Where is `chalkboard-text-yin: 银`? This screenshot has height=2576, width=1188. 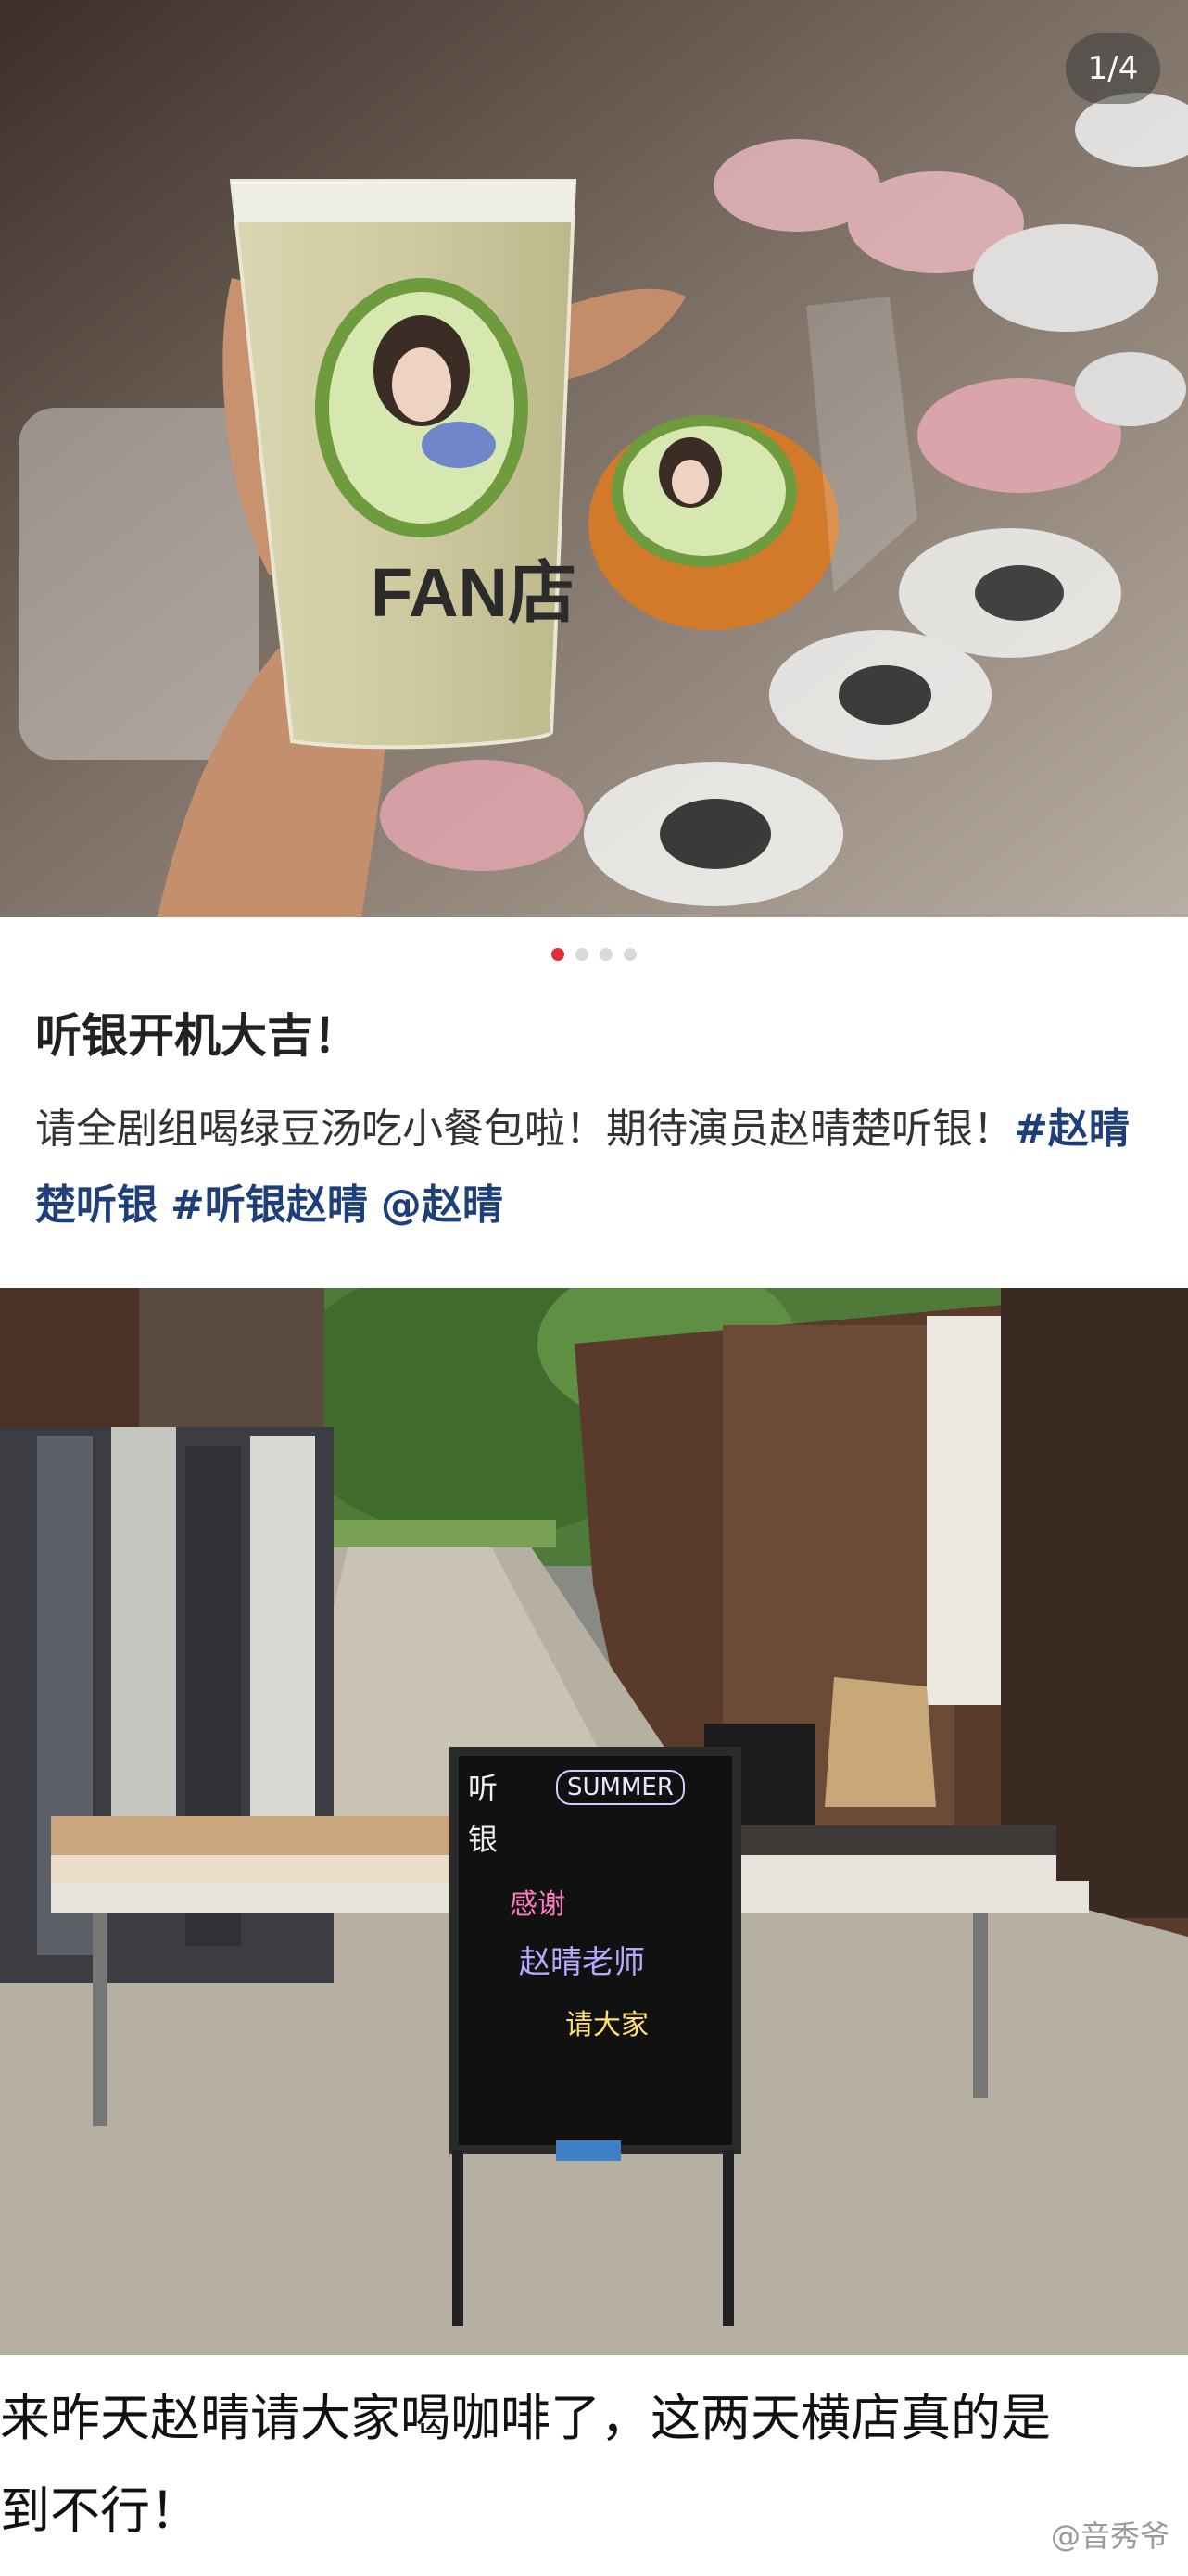
chalkboard-text-yin: 银 is located at coordinates (484, 1839).